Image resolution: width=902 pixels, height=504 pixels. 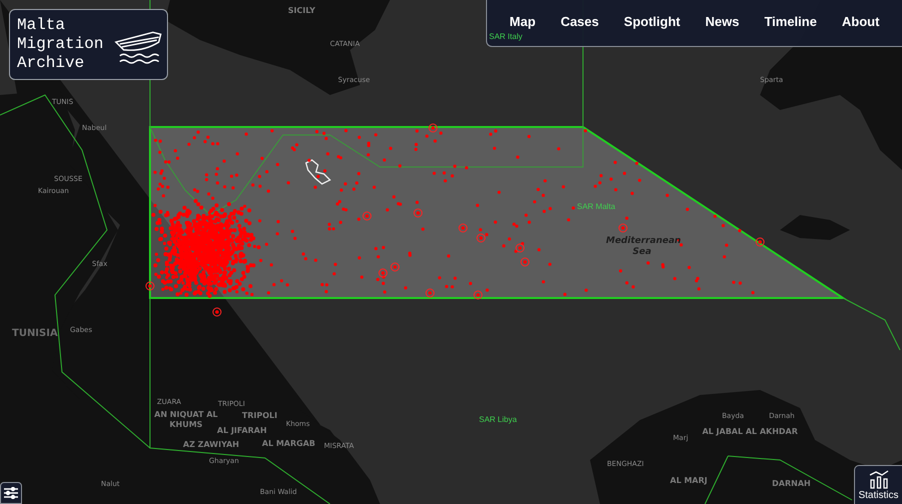 What do you see at coordinates (596, 207) in the screenshot?
I see `zone-label: SAR Malta` at bounding box center [596, 207].